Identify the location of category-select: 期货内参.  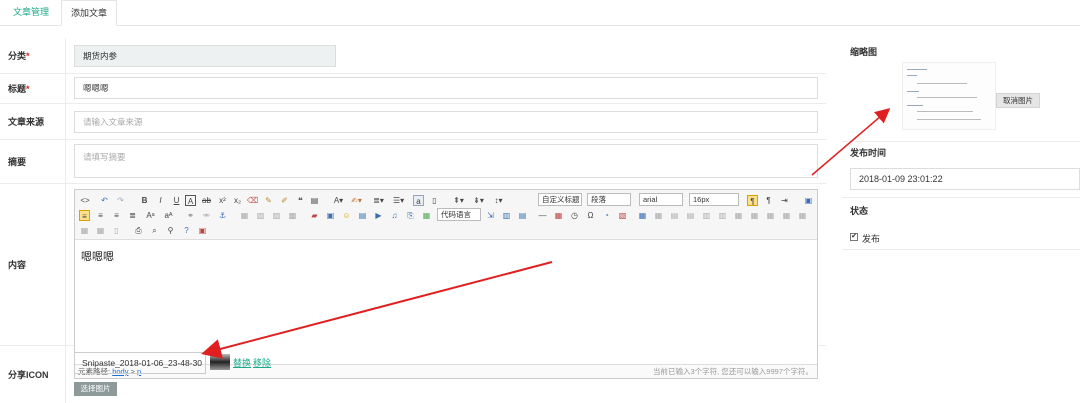
(205, 56).